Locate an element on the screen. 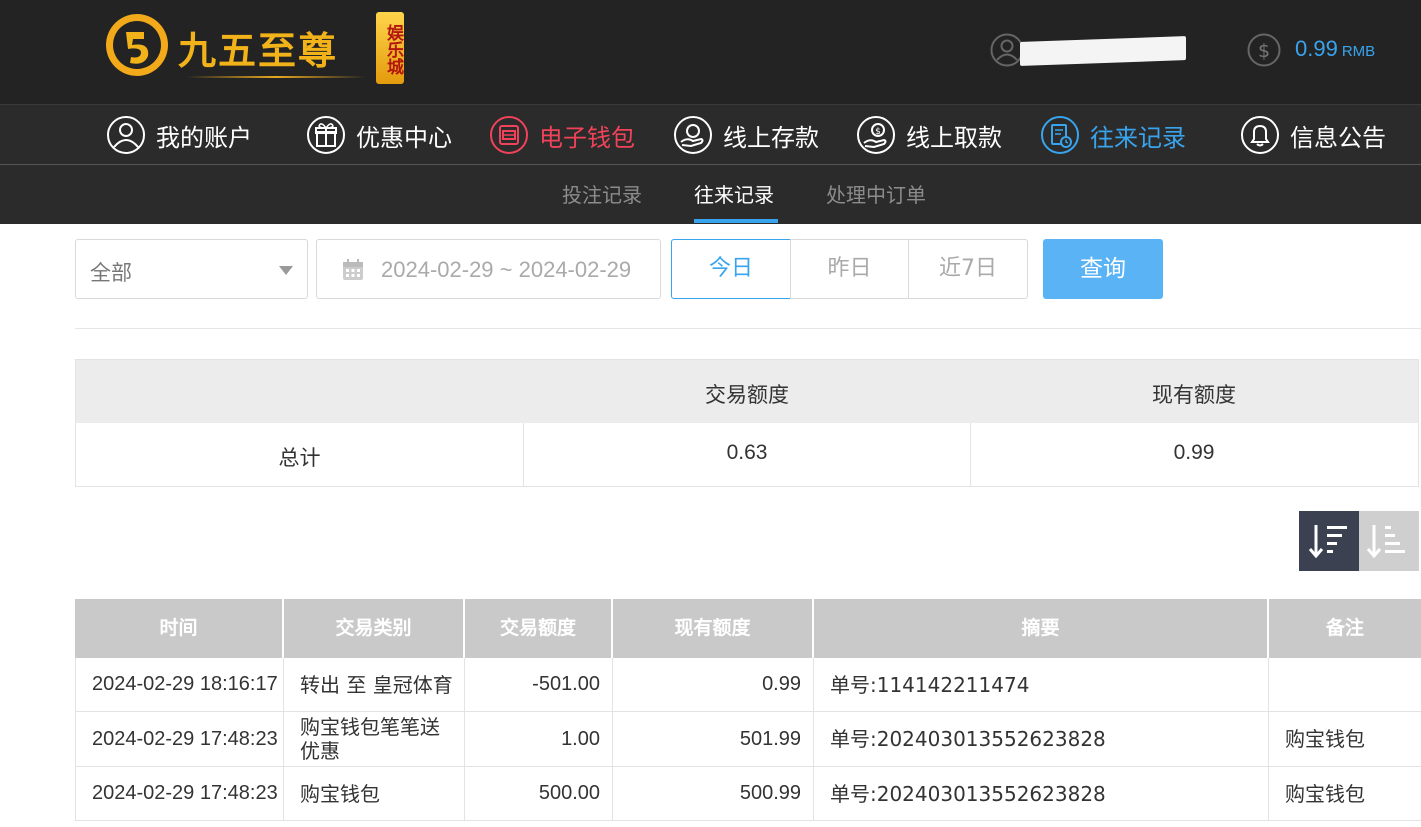 The width and height of the screenshot is (1421, 827). nav-item-records: 往来记录 is located at coordinates (1113, 135).